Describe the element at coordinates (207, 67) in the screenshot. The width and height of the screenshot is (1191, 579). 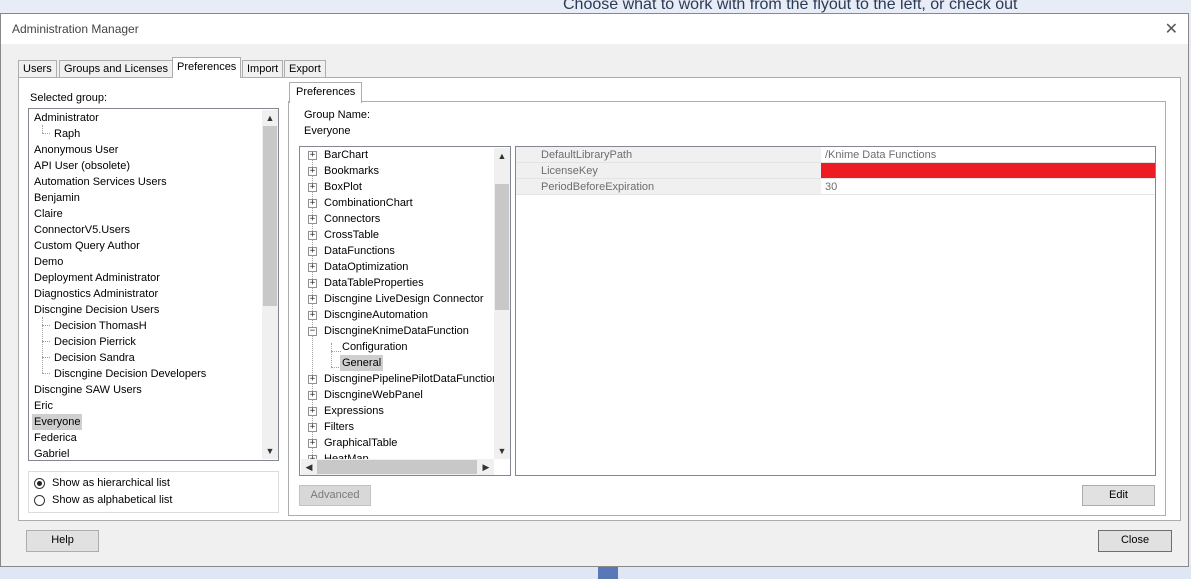
I see `tab-preferences: Preferences` at that location.